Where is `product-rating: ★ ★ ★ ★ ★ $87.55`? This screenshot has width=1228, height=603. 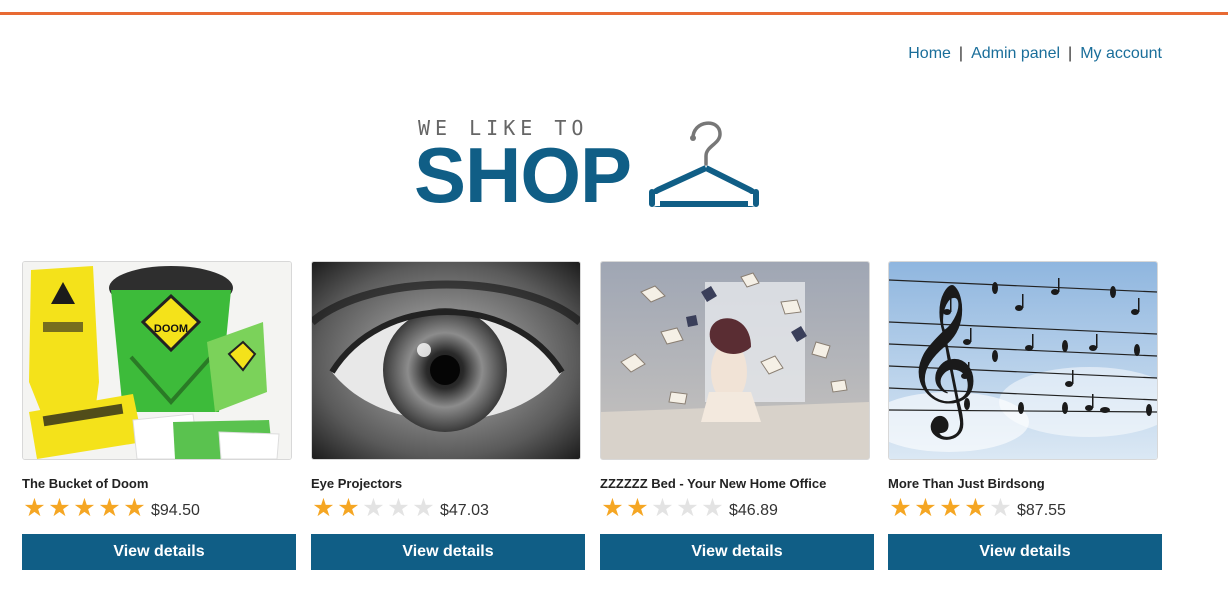 product-rating: ★ ★ ★ ★ ★ $87.55 is located at coordinates (977, 508).